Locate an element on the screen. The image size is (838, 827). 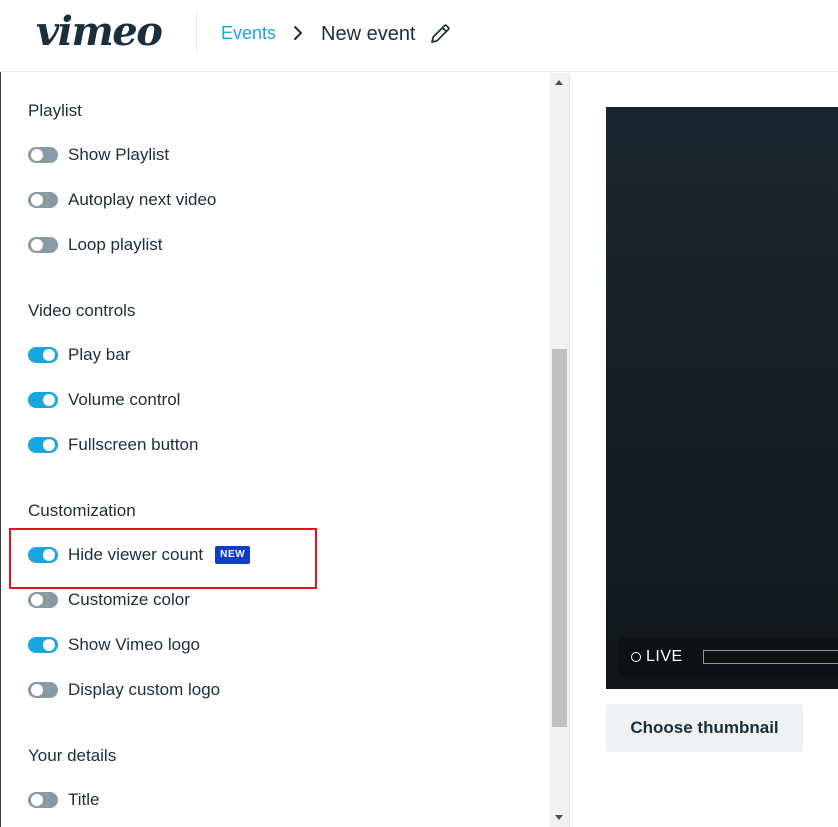
chevron-right-icon is located at coordinates (298, 33).